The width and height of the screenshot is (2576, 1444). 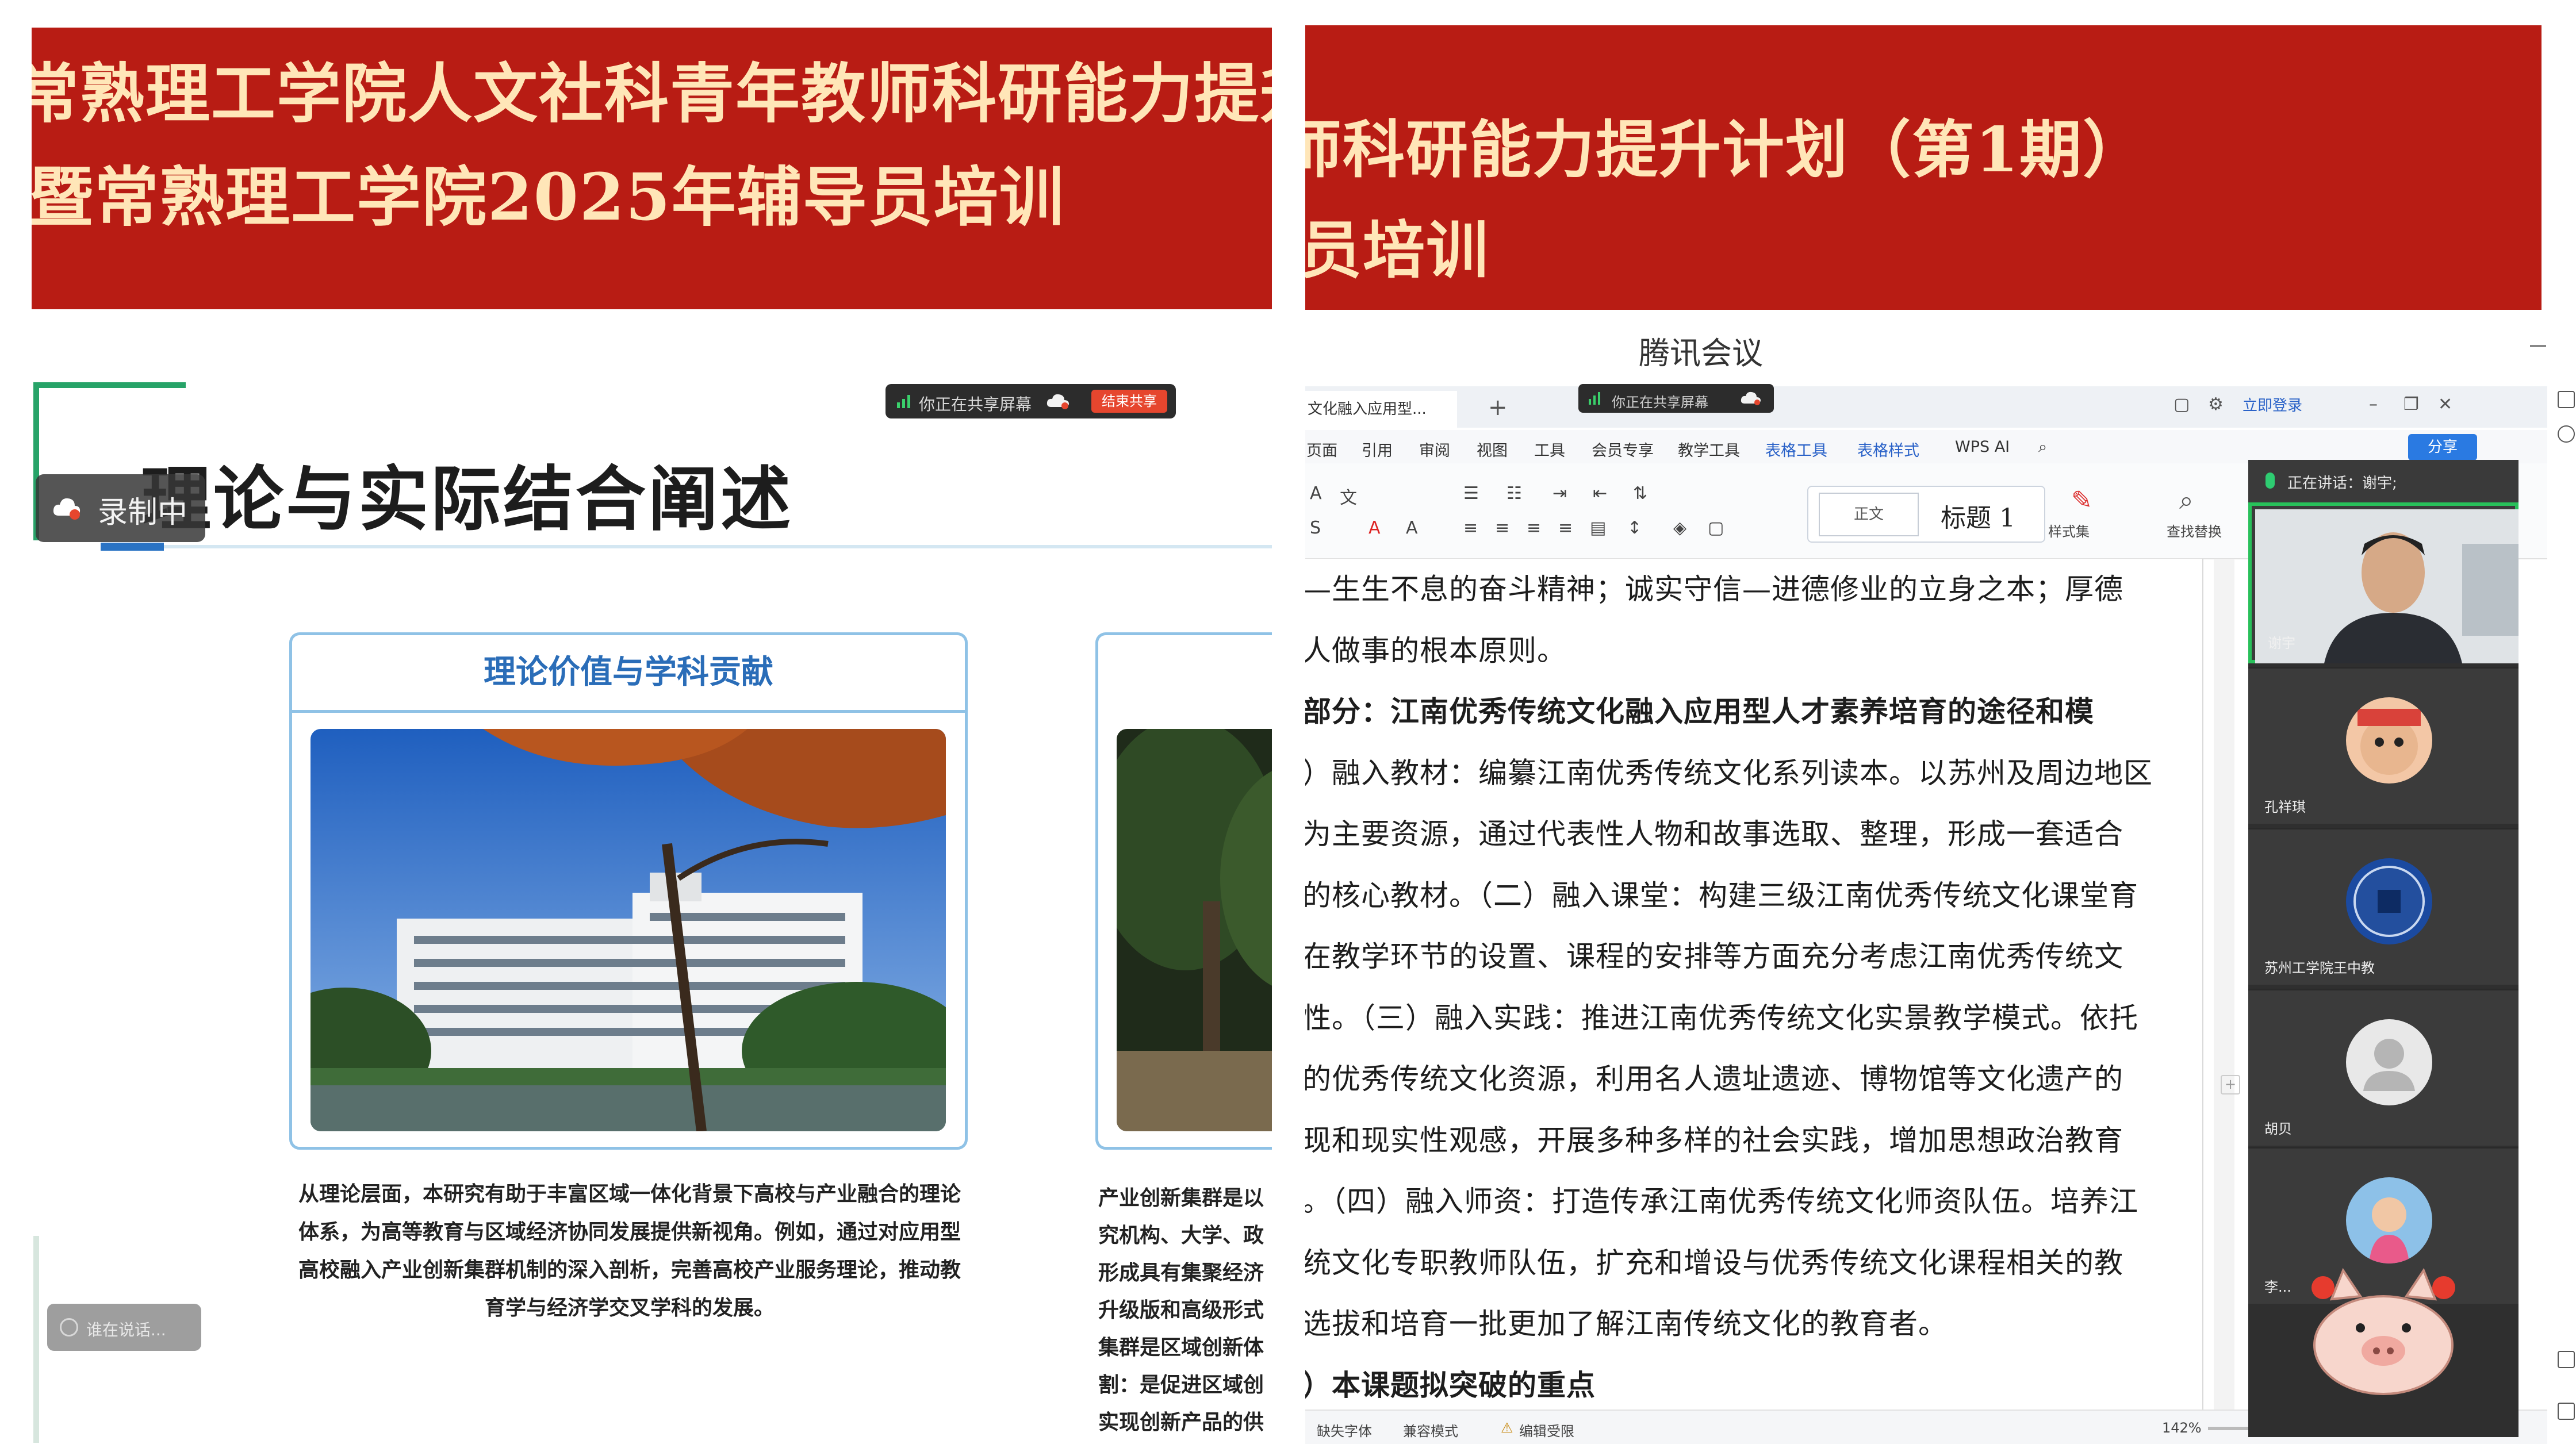 What do you see at coordinates (1600, 494) in the screenshot?
I see `outdent-icon: ⇤` at bounding box center [1600, 494].